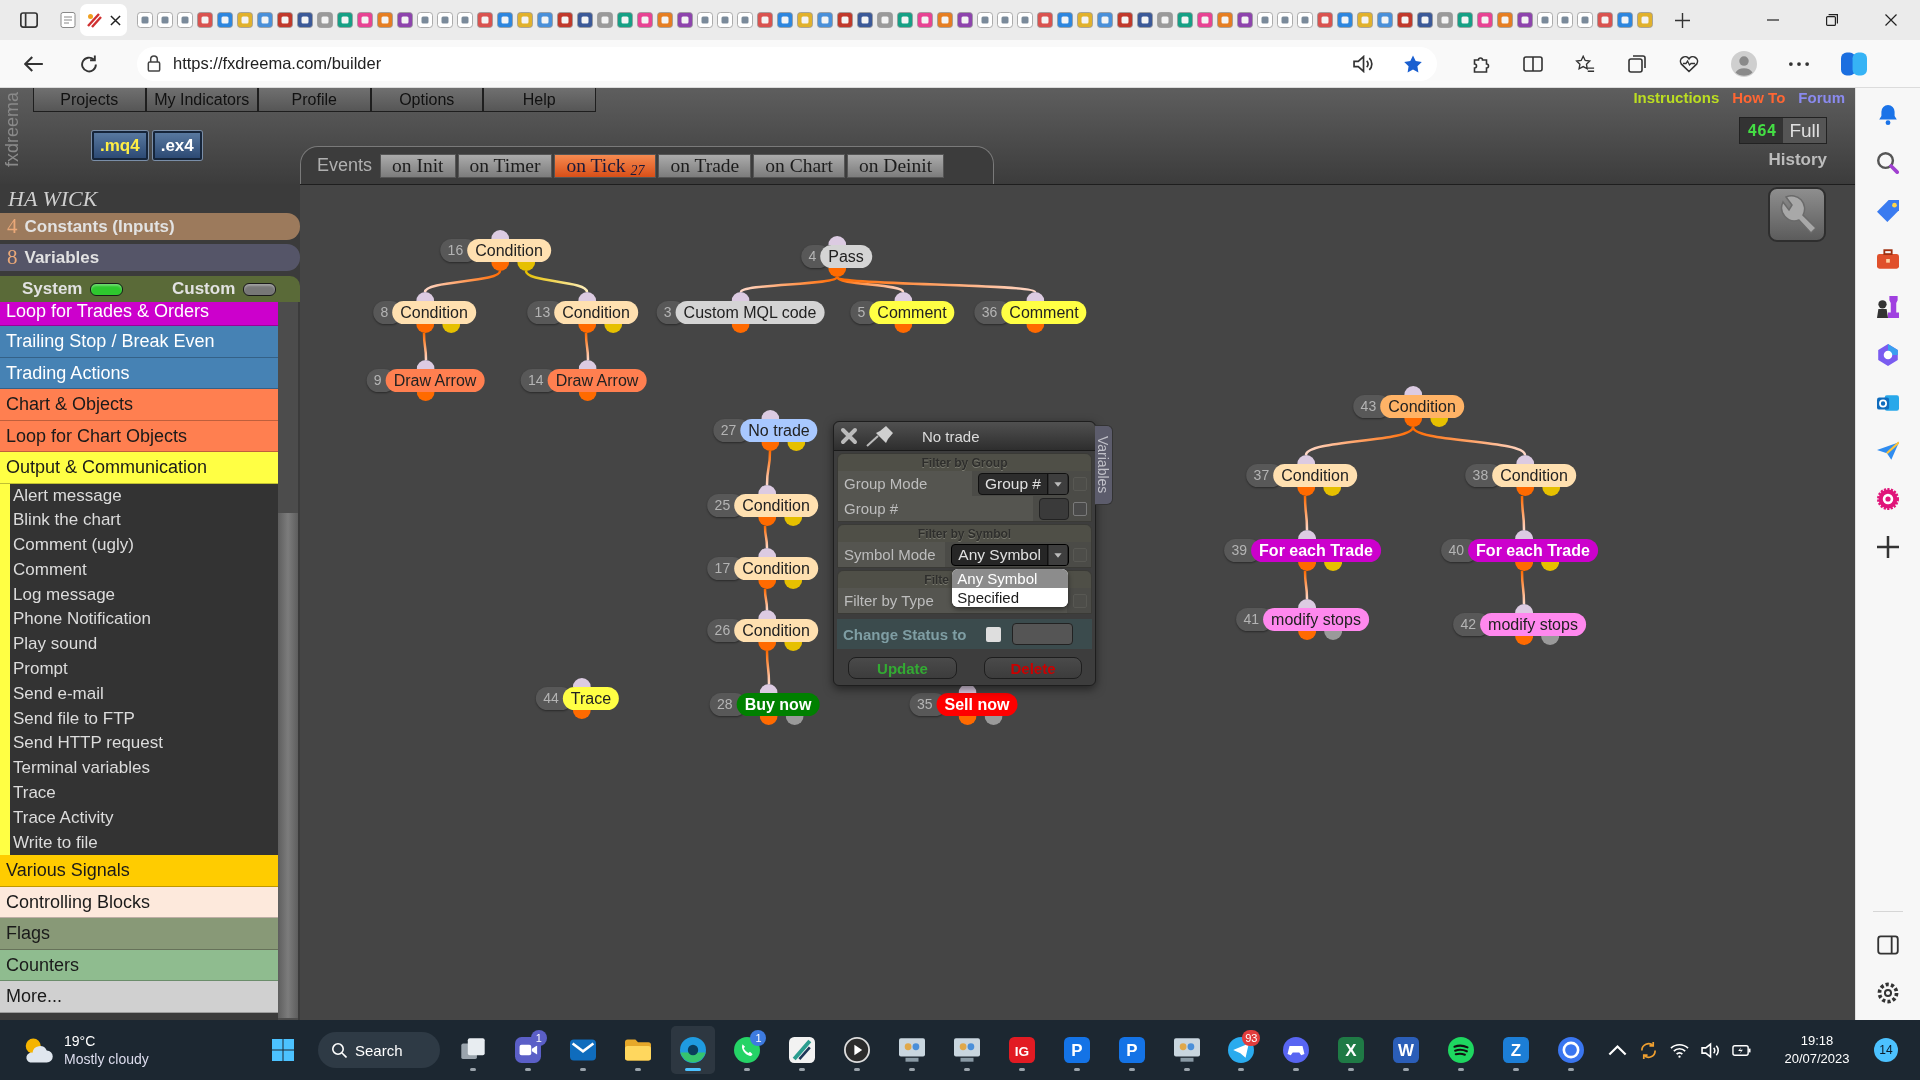 The image size is (1920, 1080). What do you see at coordinates (379, 1050) in the screenshot?
I see `search-field: Search` at bounding box center [379, 1050].